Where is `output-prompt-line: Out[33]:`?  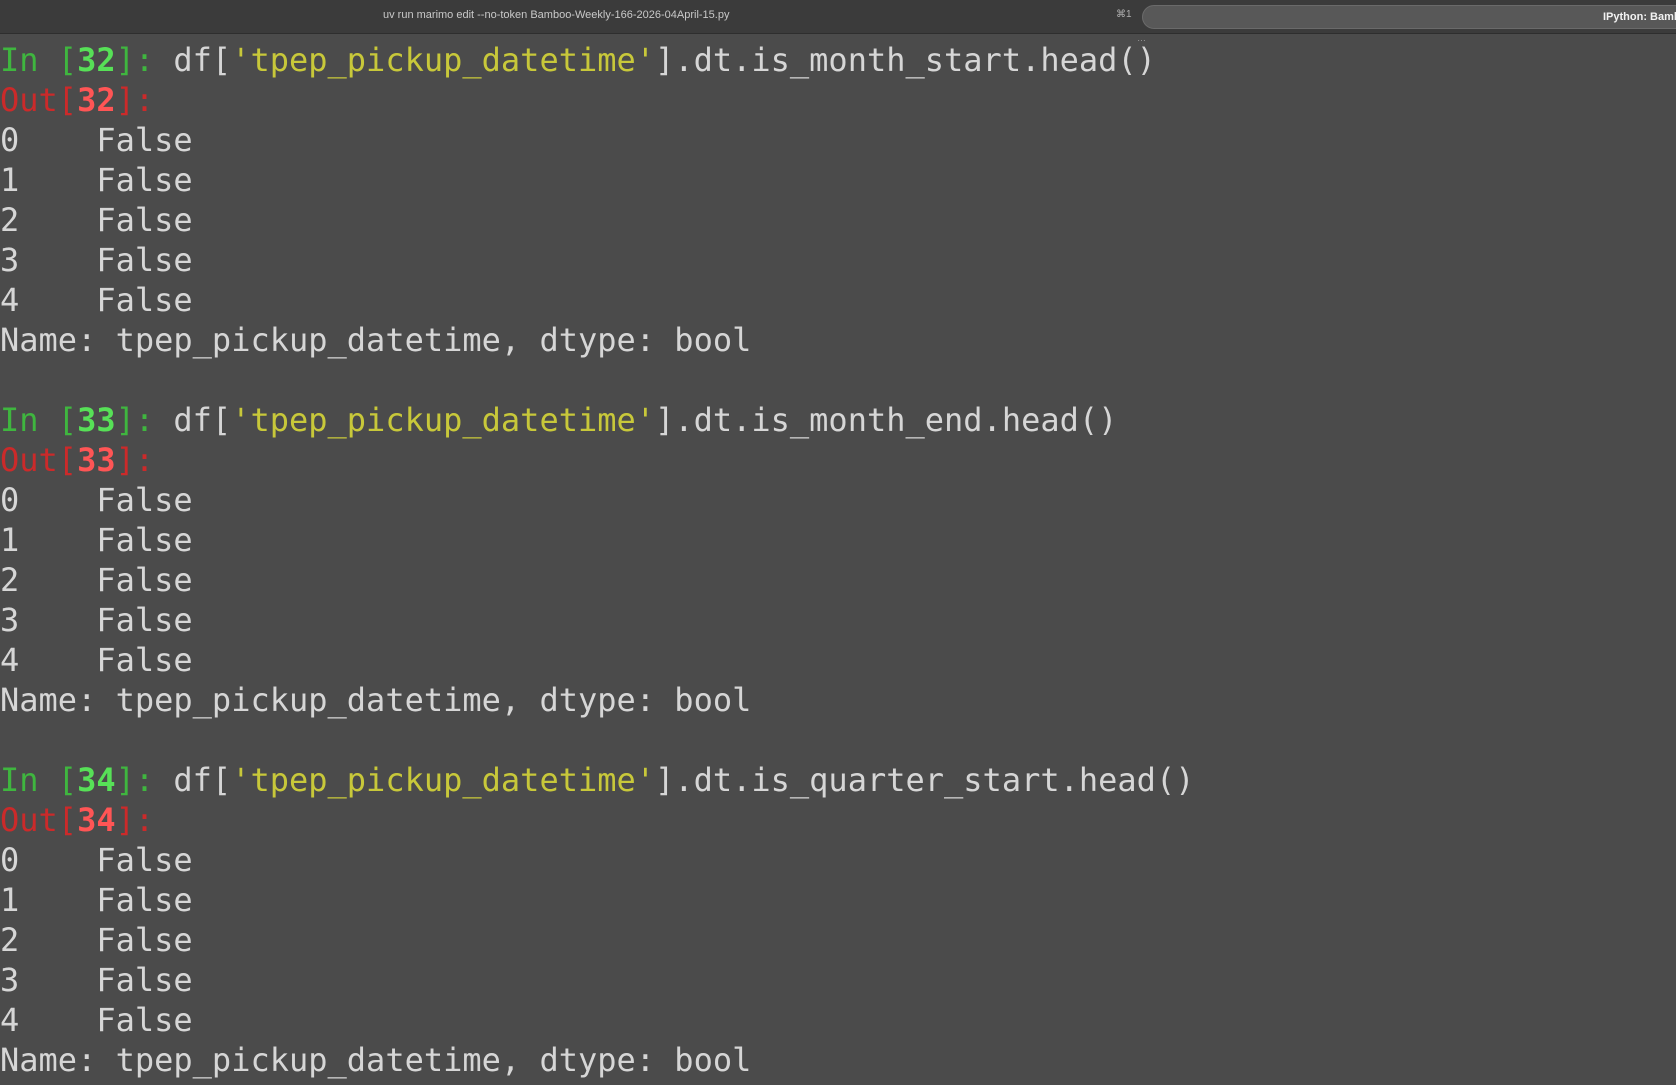 output-prompt-line: Out[33]: is located at coordinates (838, 460).